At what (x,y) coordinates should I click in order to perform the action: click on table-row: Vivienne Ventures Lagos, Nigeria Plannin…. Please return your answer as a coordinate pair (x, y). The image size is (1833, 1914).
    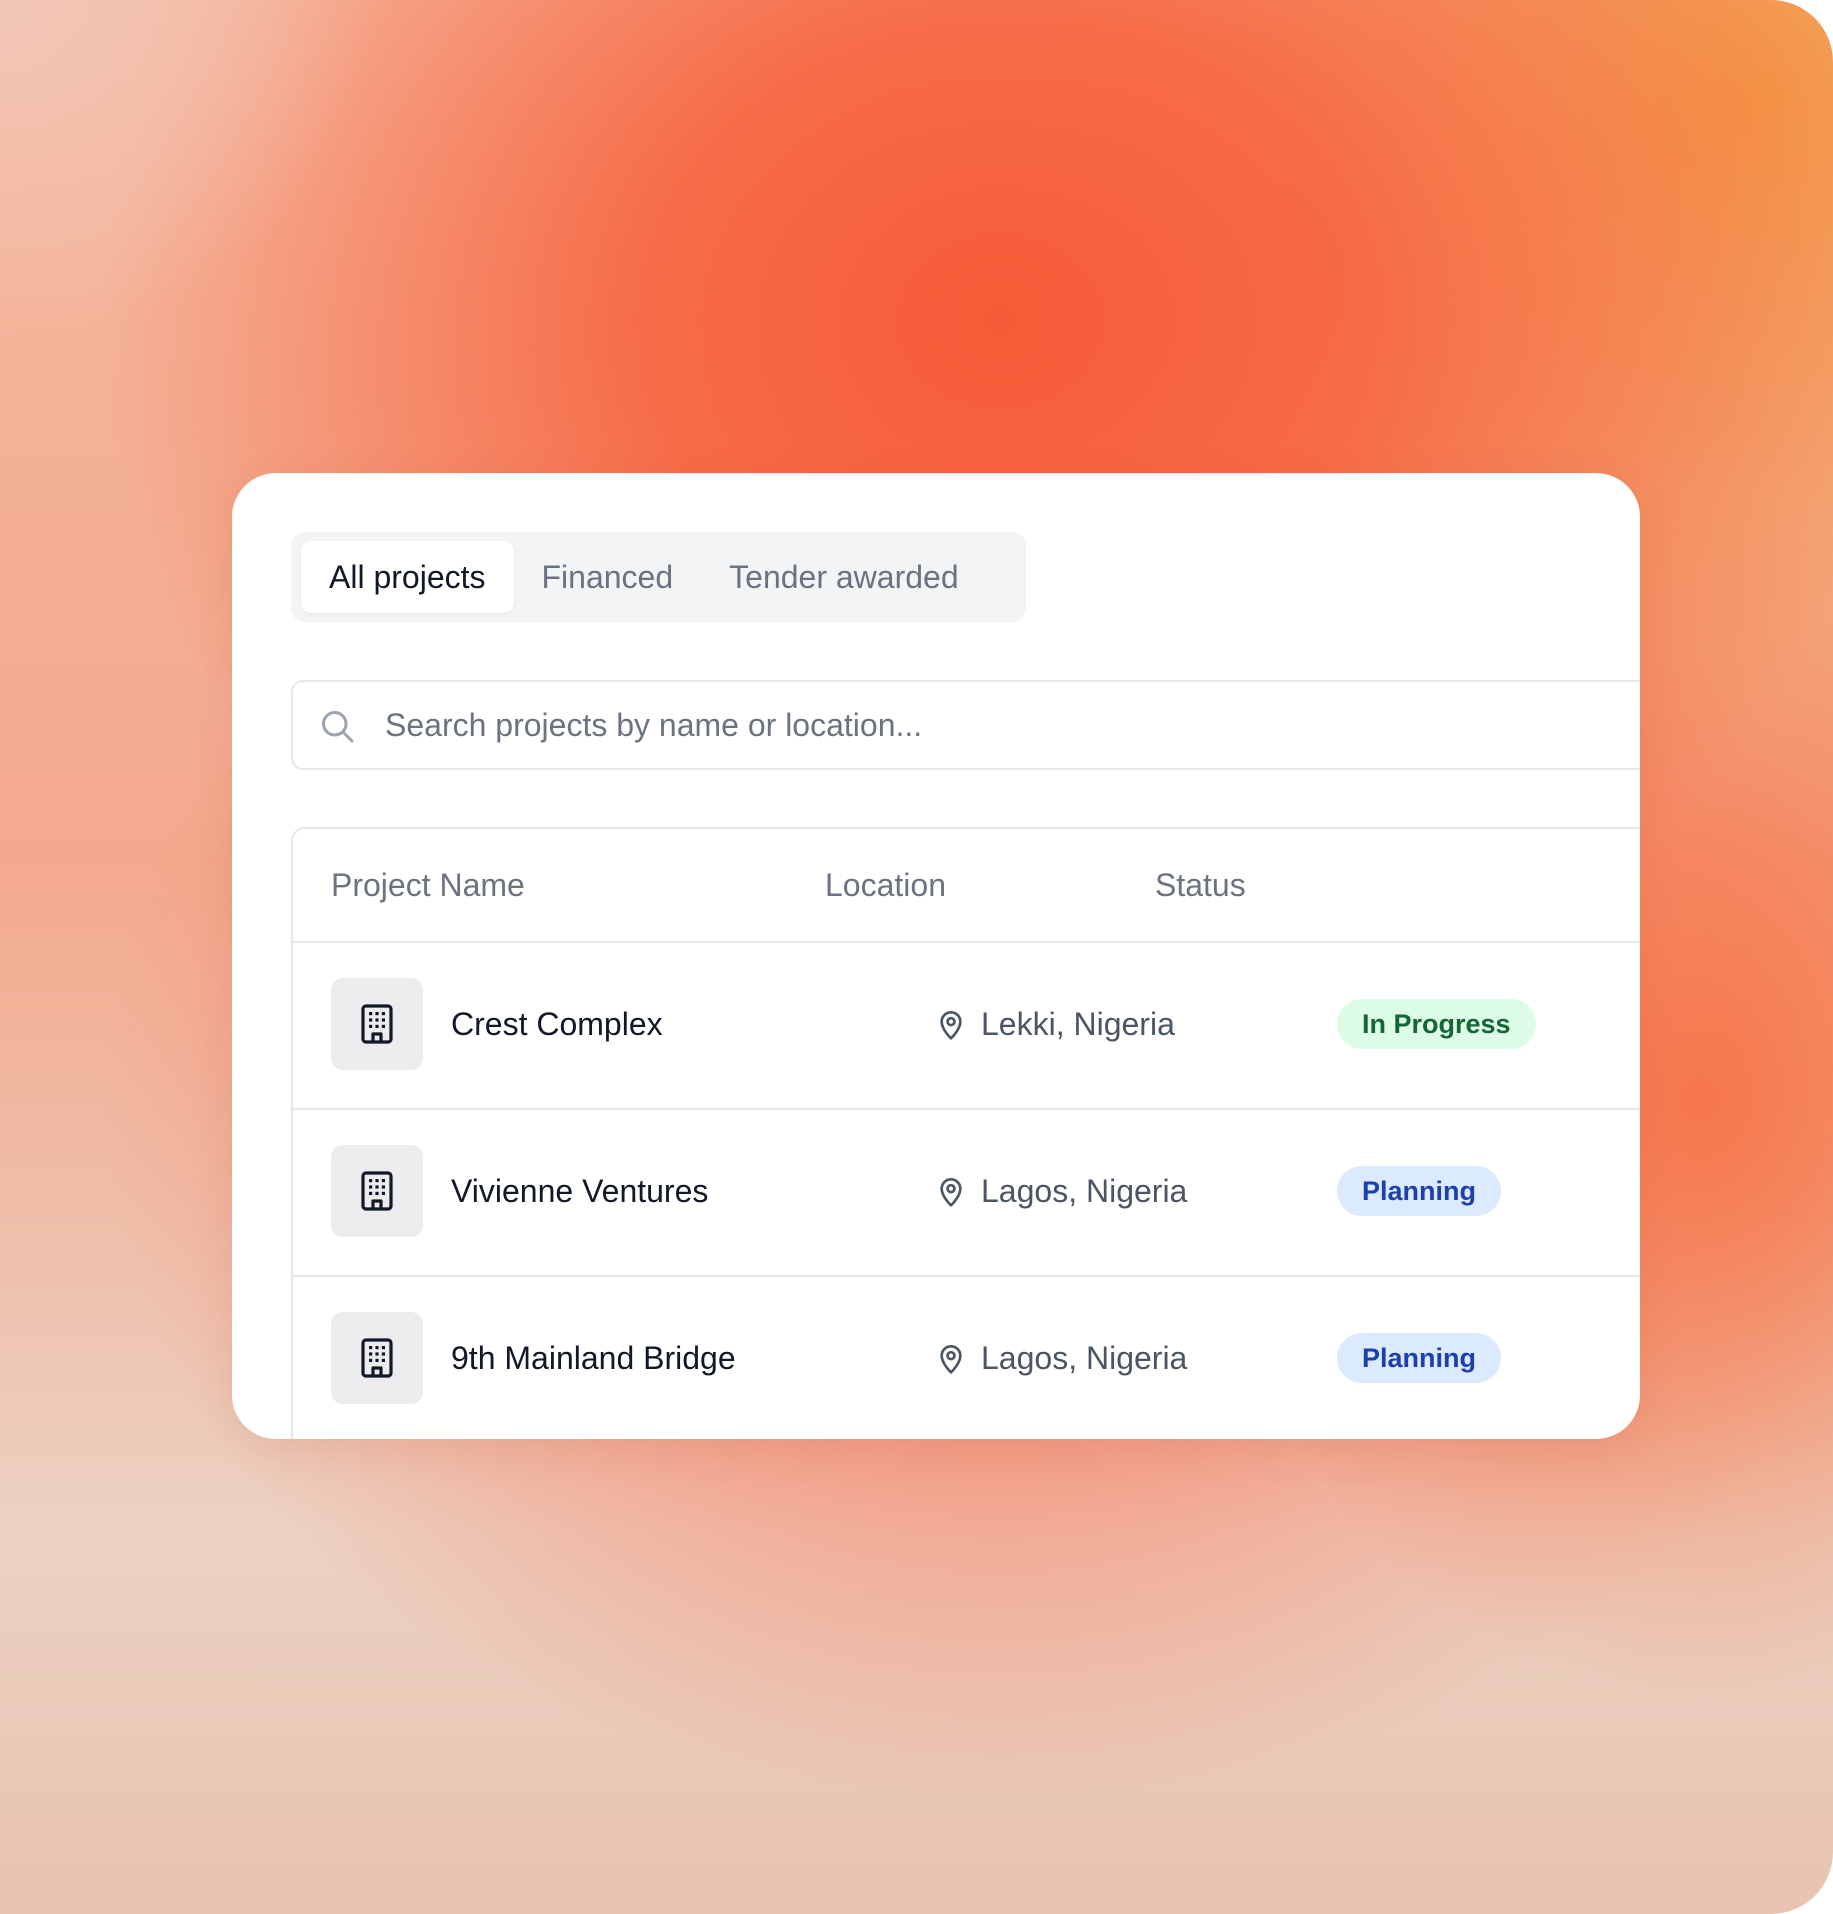
    Looking at the image, I should click on (966, 1192).